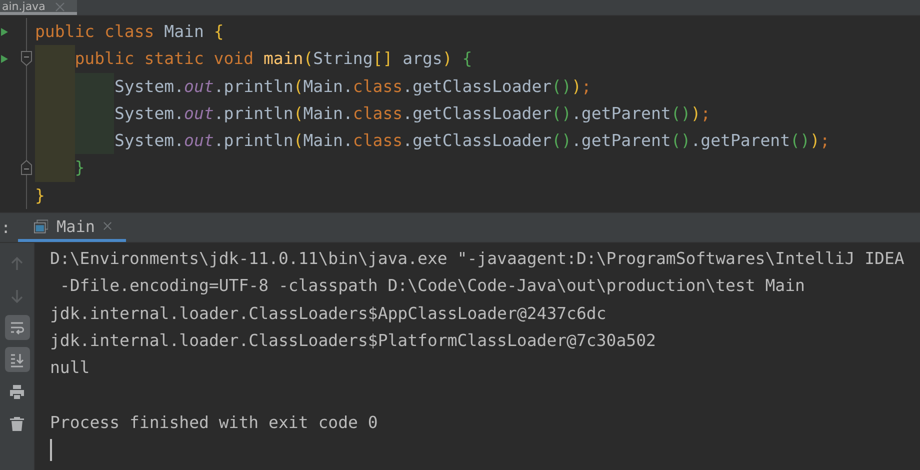 This screenshot has width=920, height=470. I want to click on code-line: System.out.println(Main.class.getClassLoader().getParent());, so click(412, 113).